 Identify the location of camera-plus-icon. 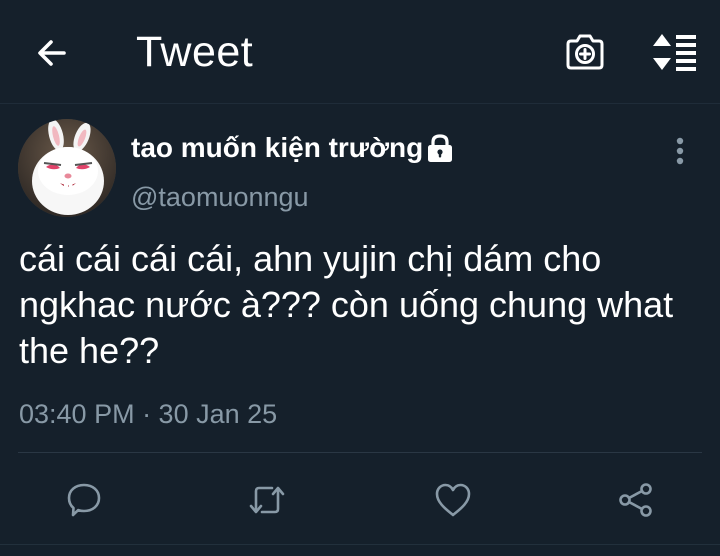
(585, 52).